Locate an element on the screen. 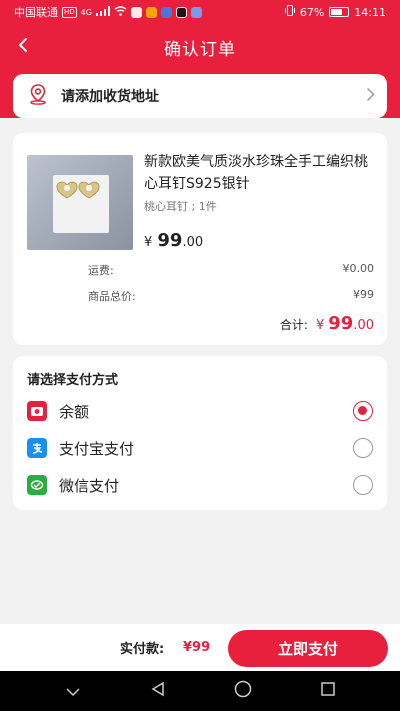 The width and height of the screenshot is (400, 711). total-label: 合计: is located at coordinates (293, 325).